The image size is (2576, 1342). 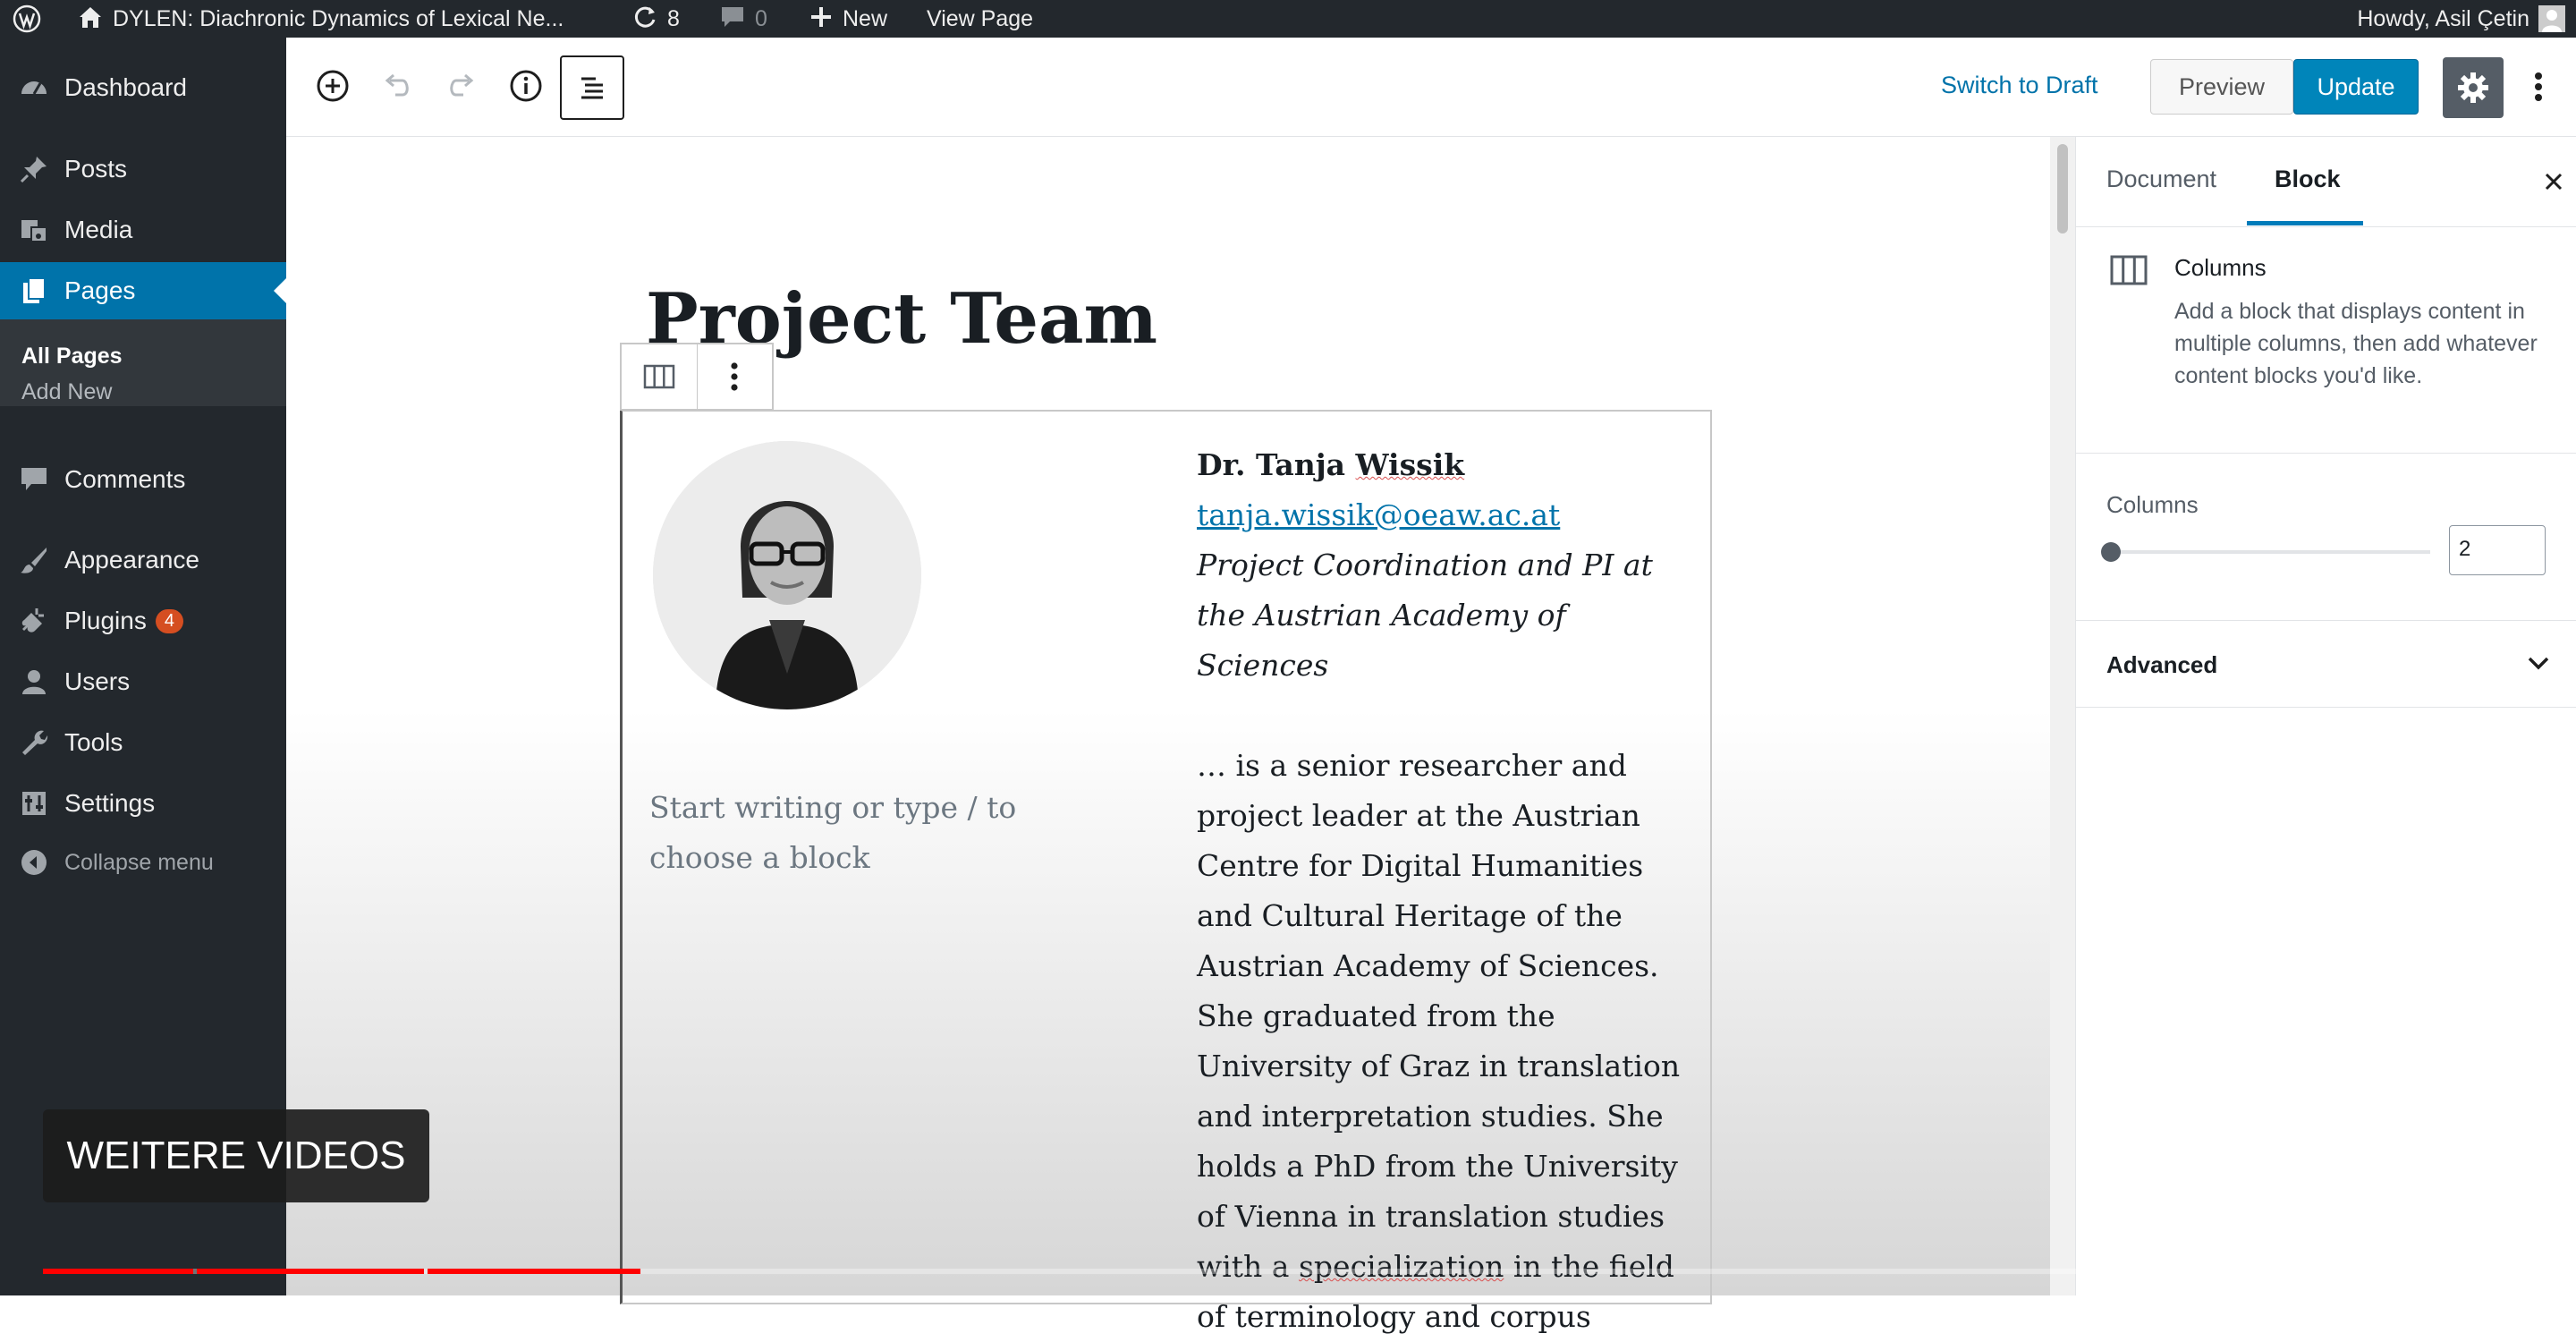 What do you see at coordinates (105, 621) in the screenshot?
I see `menu-label: Plugins` at bounding box center [105, 621].